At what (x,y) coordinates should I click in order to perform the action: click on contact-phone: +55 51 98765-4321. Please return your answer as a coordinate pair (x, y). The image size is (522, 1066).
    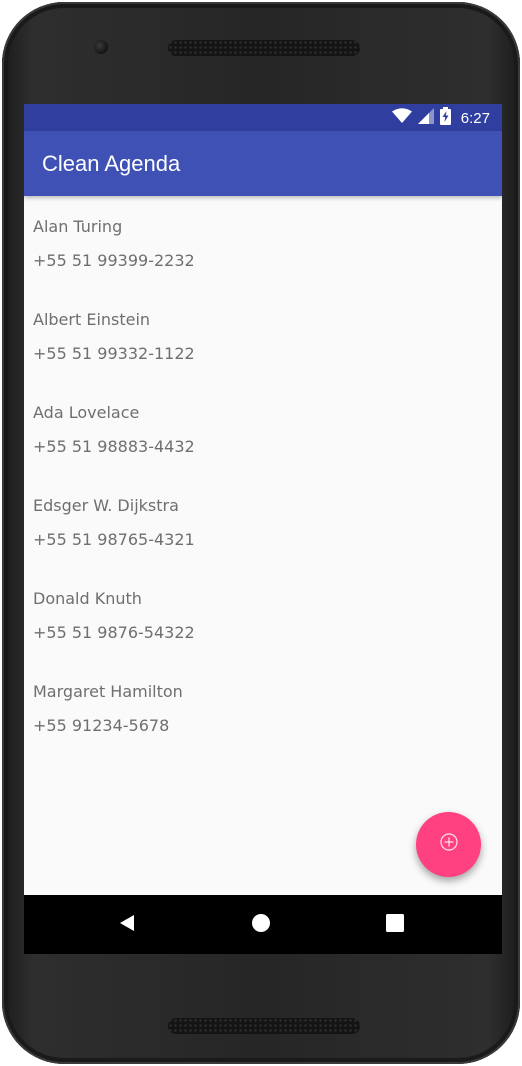
    Looking at the image, I should click on (114, 539).